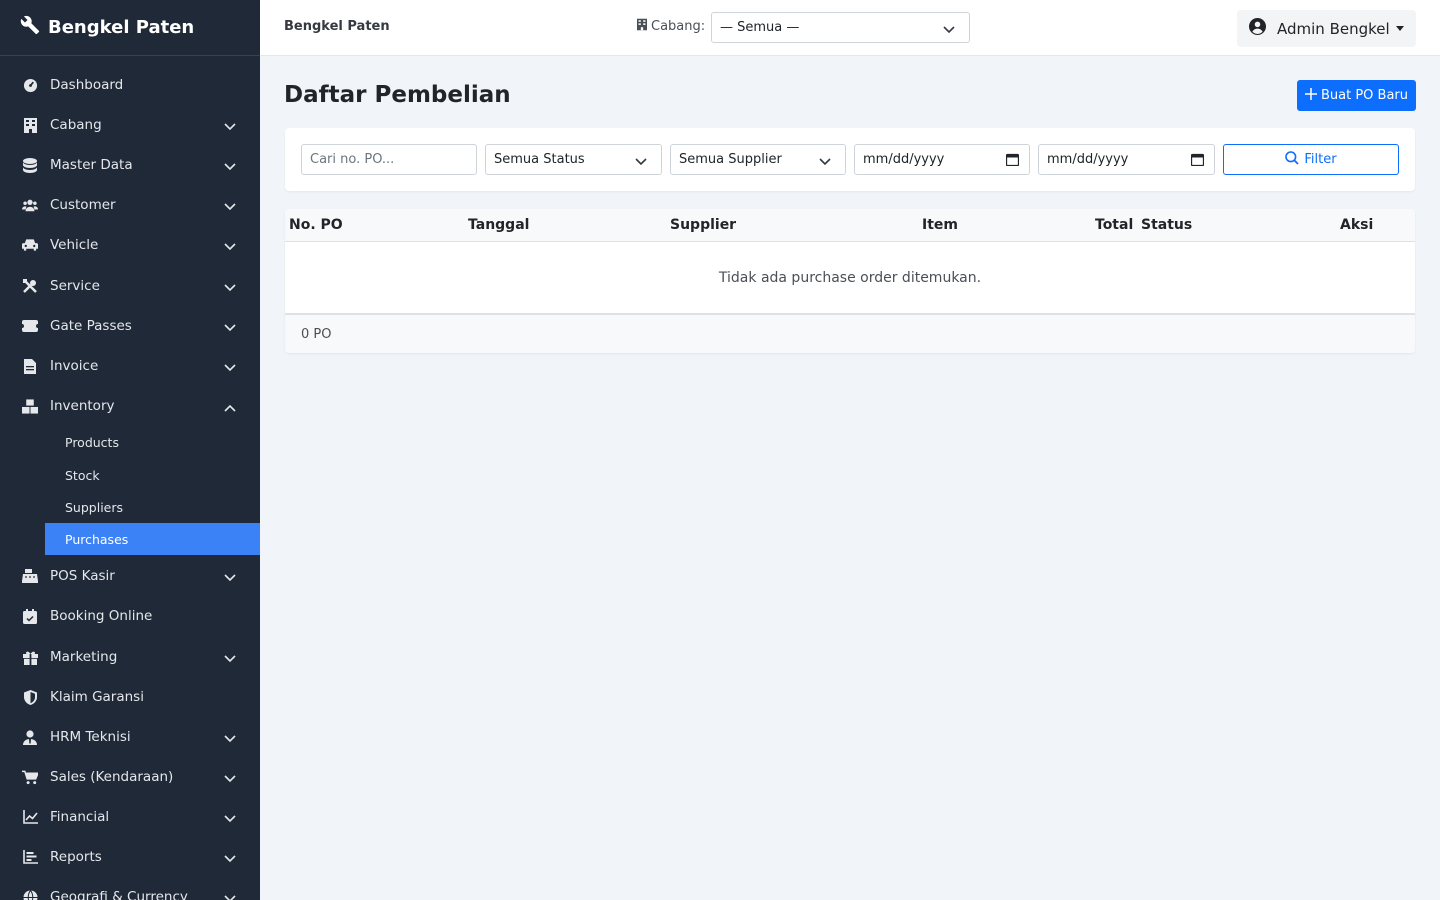 The width and height of the screenshot is (1440, 900). I want to click on sidebar-item-label: Dashboard, so click(87, 85).